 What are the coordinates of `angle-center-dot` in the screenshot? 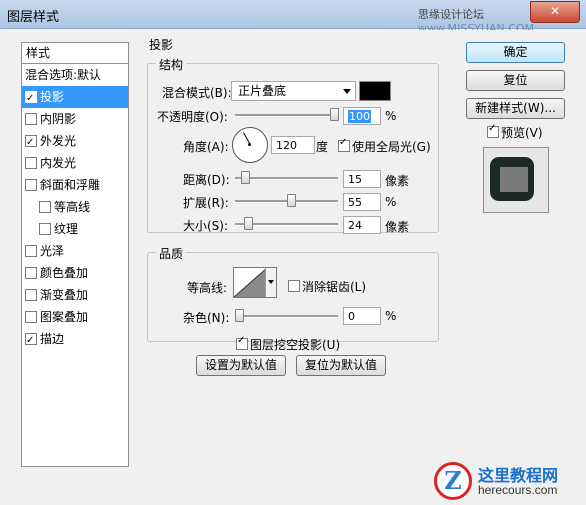 It's located at (249, 144).